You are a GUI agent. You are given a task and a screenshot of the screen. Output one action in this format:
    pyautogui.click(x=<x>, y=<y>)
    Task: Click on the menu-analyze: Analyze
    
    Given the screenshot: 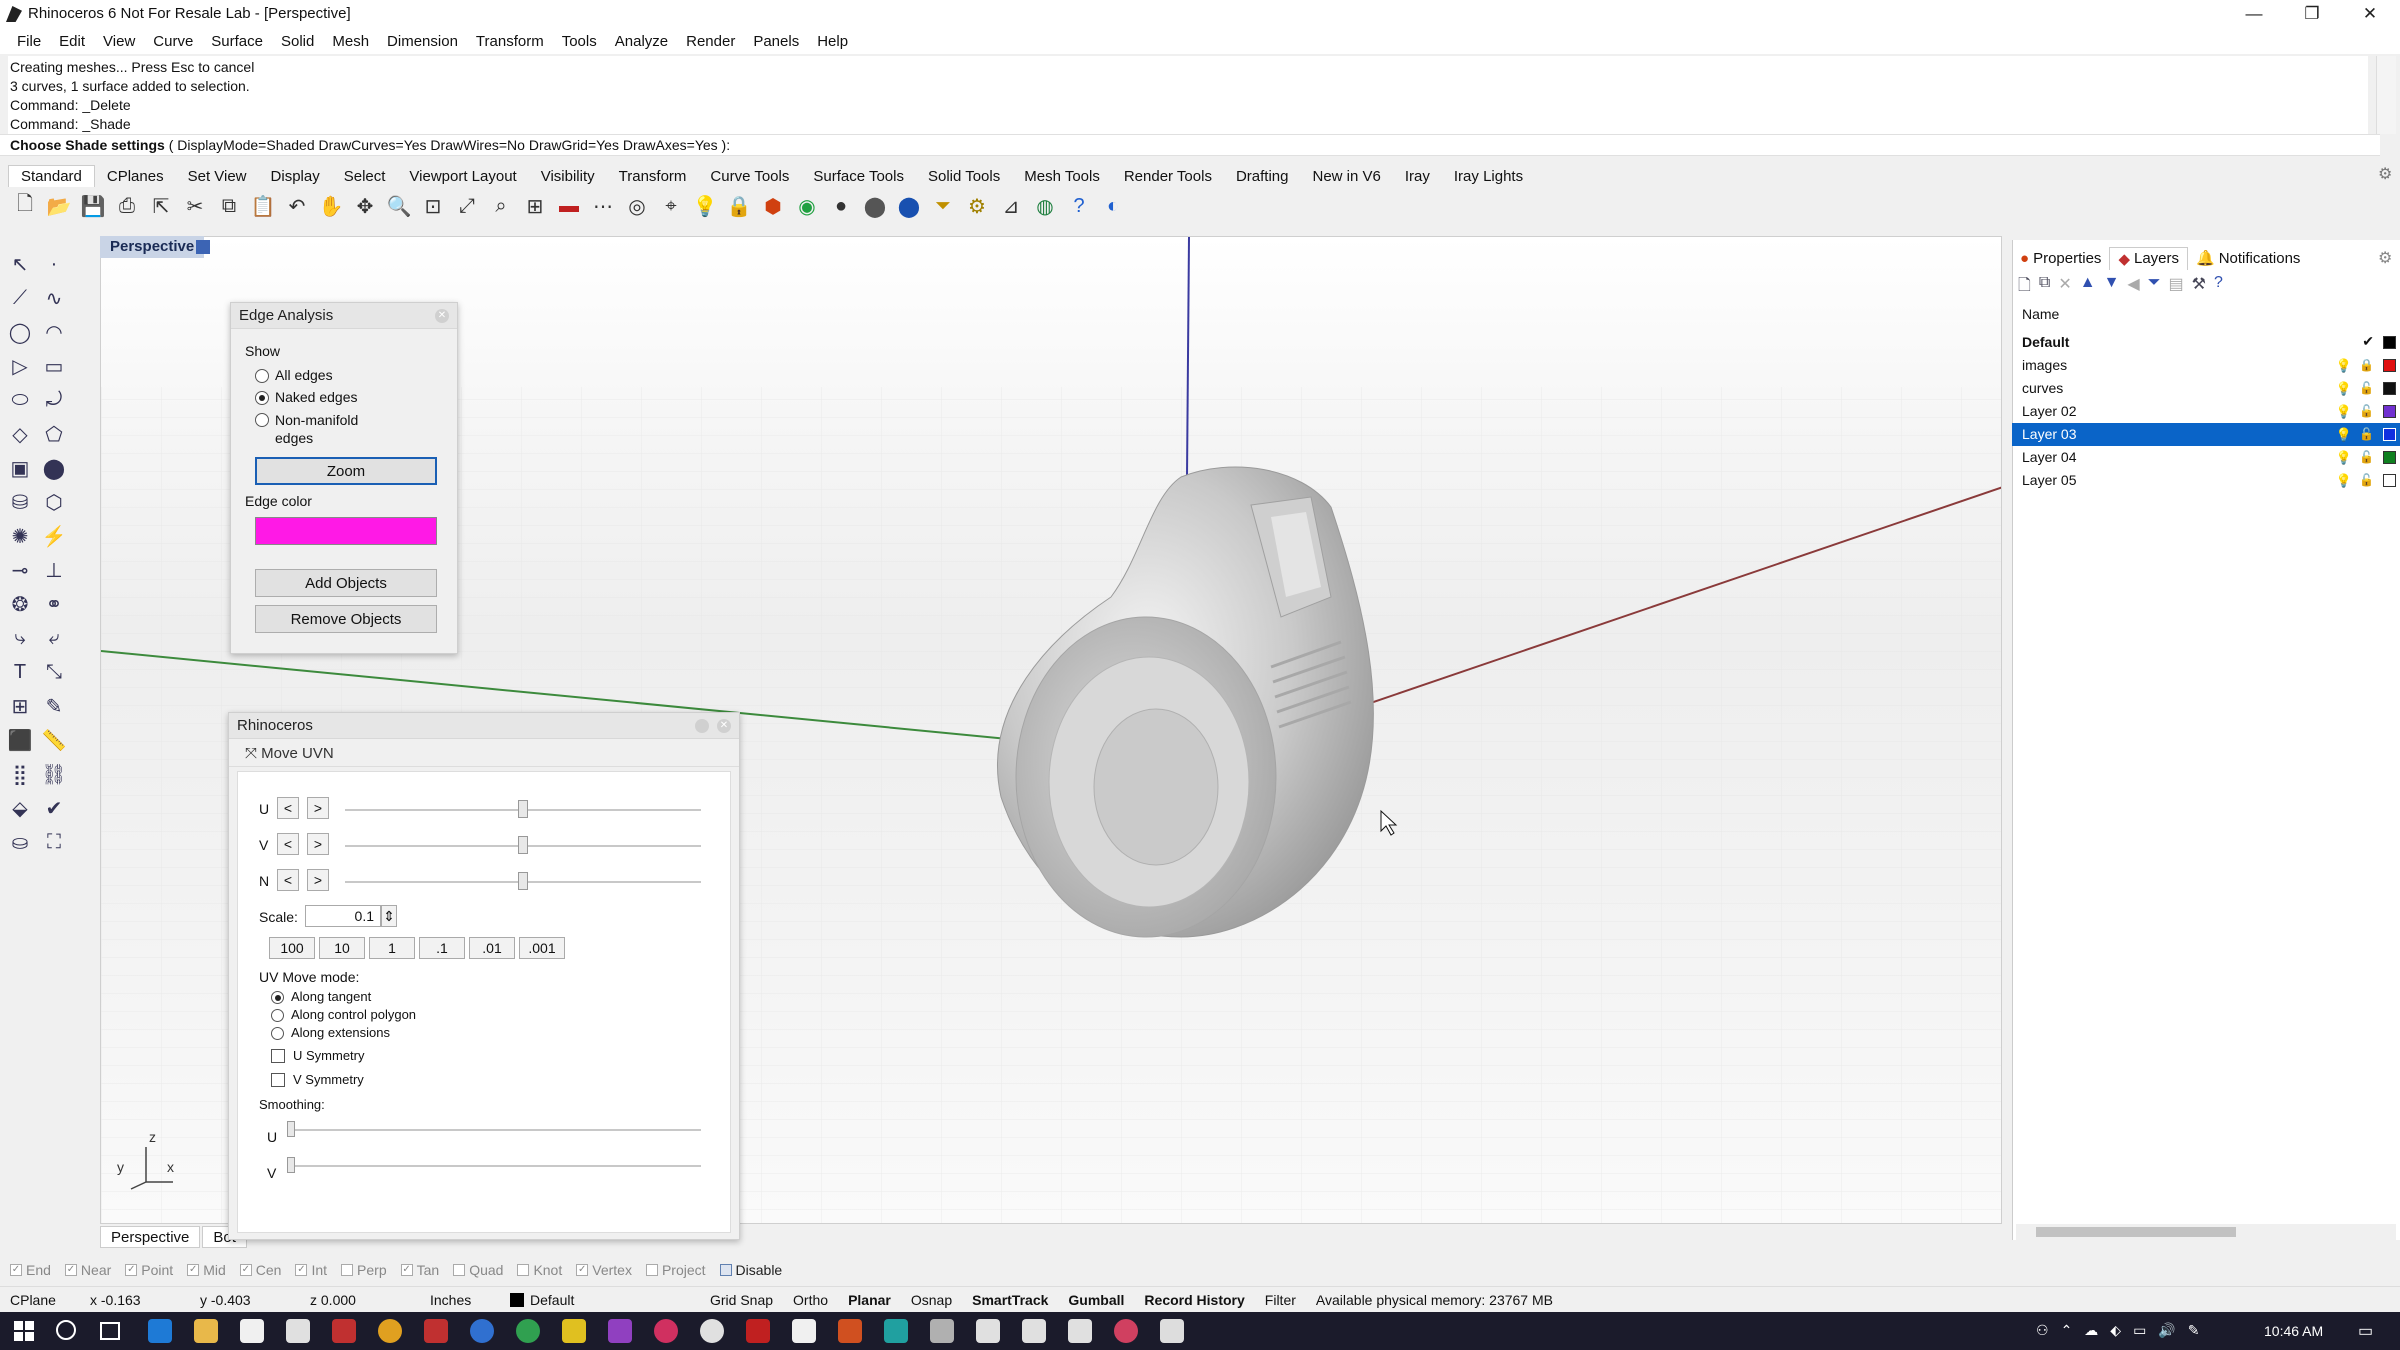 What is the action you would take?
    pyautogui.click(x=641, y=41)
    